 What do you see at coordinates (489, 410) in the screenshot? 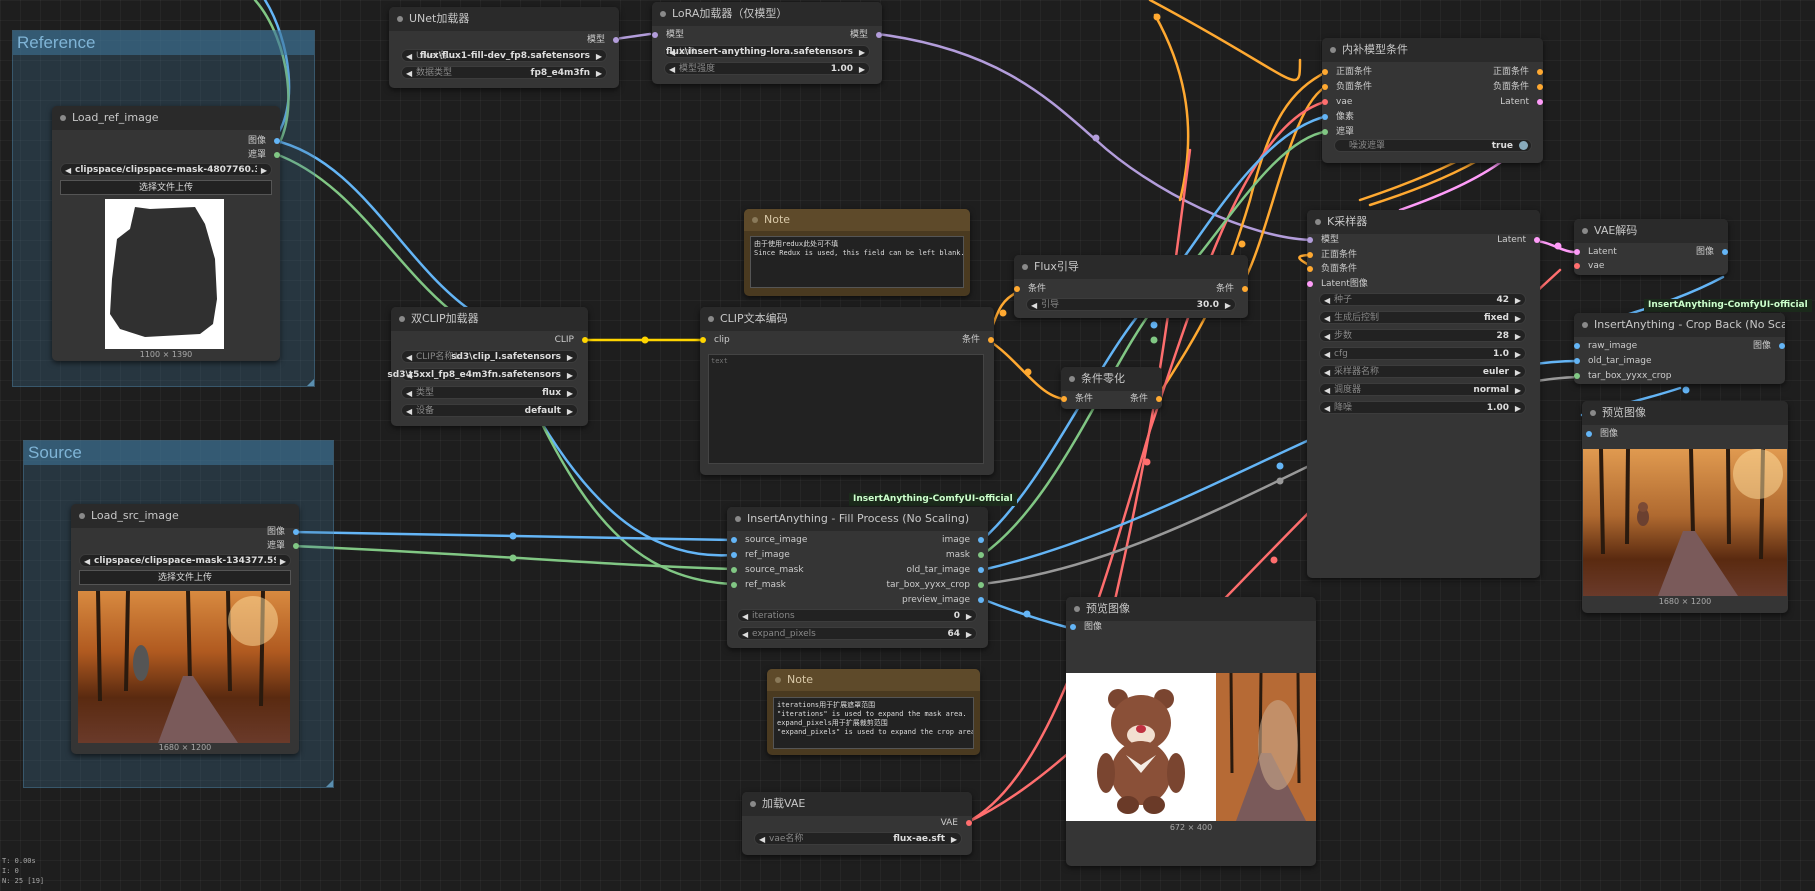
I see `device-combo: ◀ 设备 default ▶` at bounding box center [489, 410].